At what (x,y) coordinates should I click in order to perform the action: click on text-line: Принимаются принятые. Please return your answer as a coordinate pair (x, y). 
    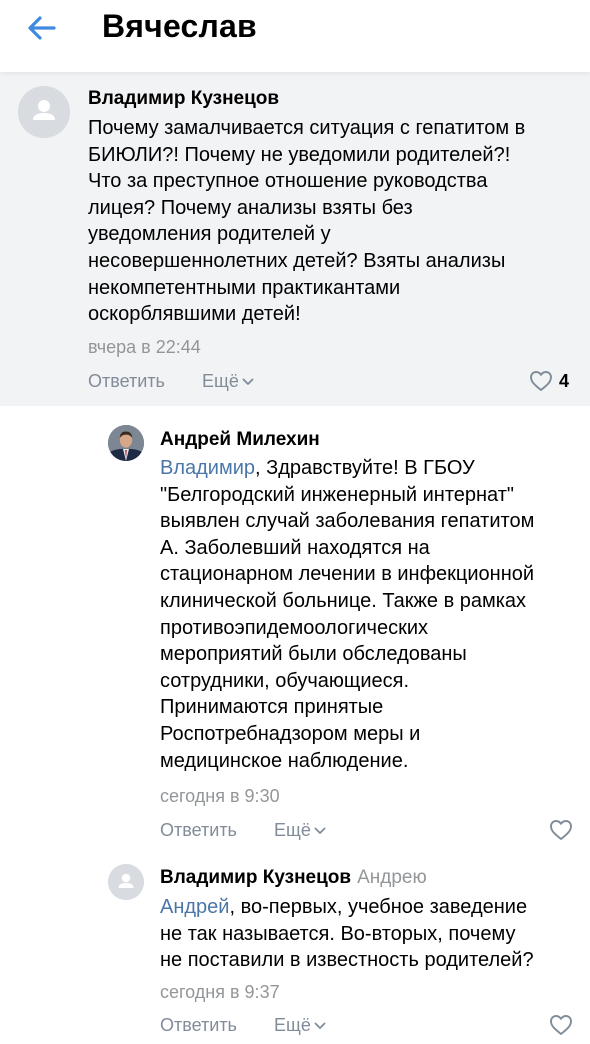
    Looking at the image, I should click on (272, 707).